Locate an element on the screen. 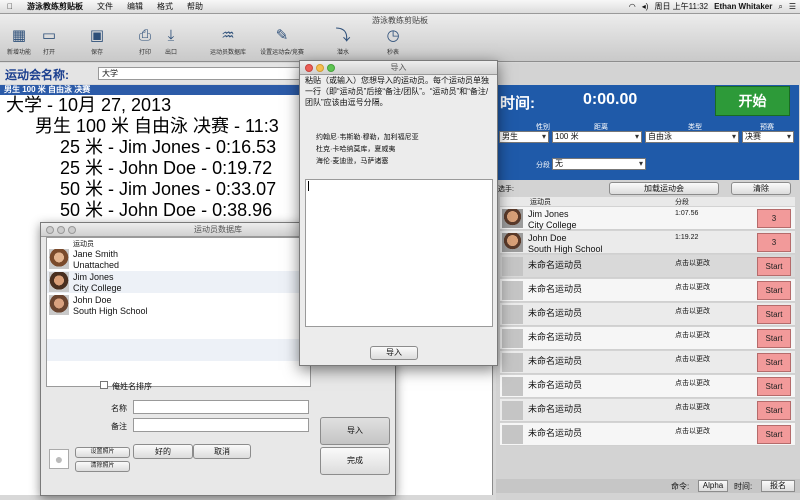 This screenshot has height=500, width=800. menu-file: 文件 is located at coordinates (105, 6).